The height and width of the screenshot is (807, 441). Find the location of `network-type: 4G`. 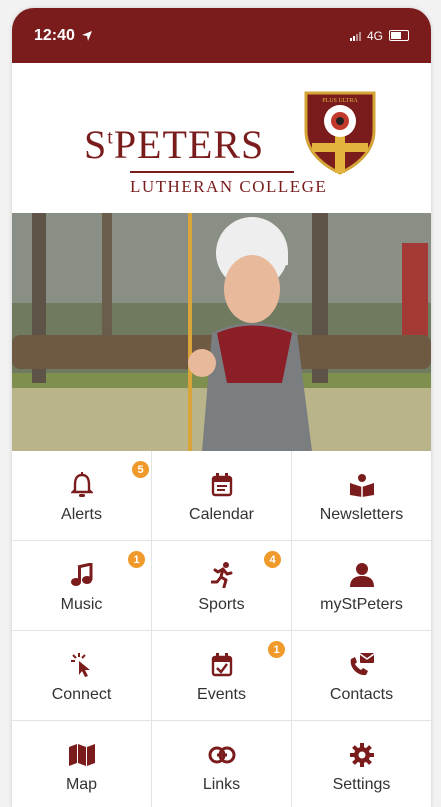

network-type: 4G is located at coordinates (374, 35).